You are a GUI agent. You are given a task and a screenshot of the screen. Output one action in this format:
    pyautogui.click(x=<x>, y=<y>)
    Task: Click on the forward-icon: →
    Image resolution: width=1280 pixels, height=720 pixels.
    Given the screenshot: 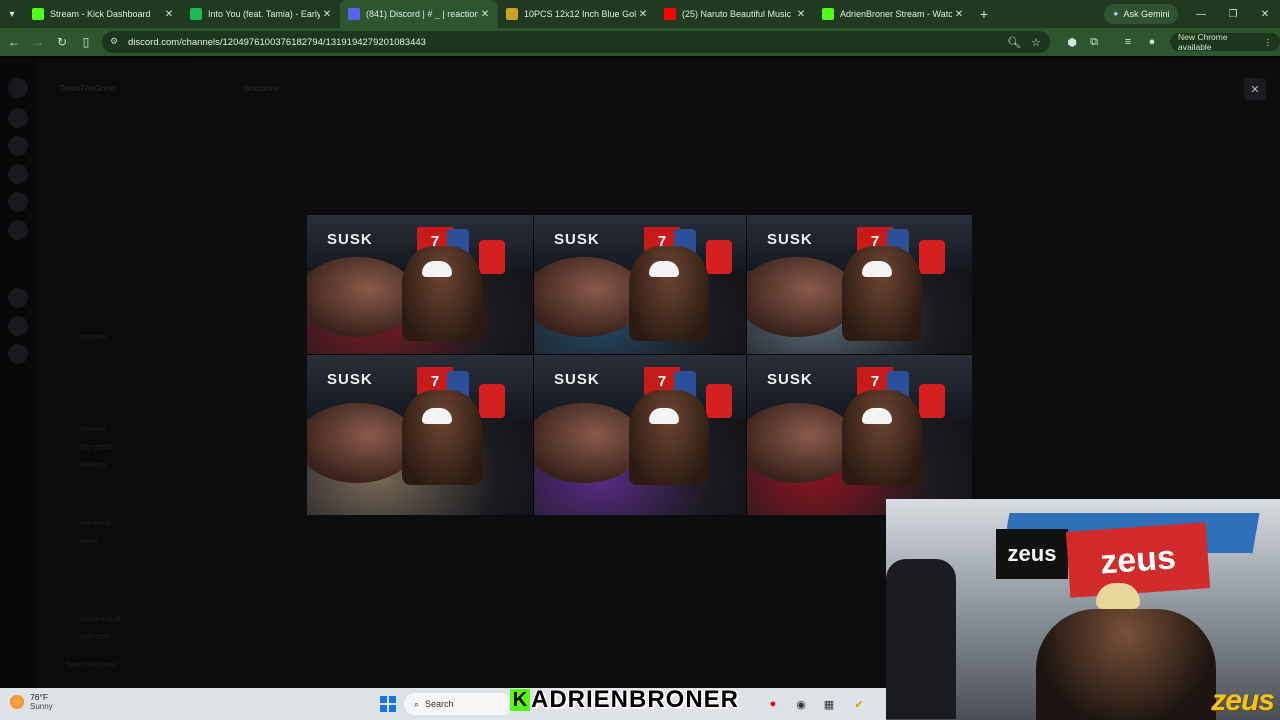 What is the action you would take?
    pyautogui.click(x=38, y=42)
    